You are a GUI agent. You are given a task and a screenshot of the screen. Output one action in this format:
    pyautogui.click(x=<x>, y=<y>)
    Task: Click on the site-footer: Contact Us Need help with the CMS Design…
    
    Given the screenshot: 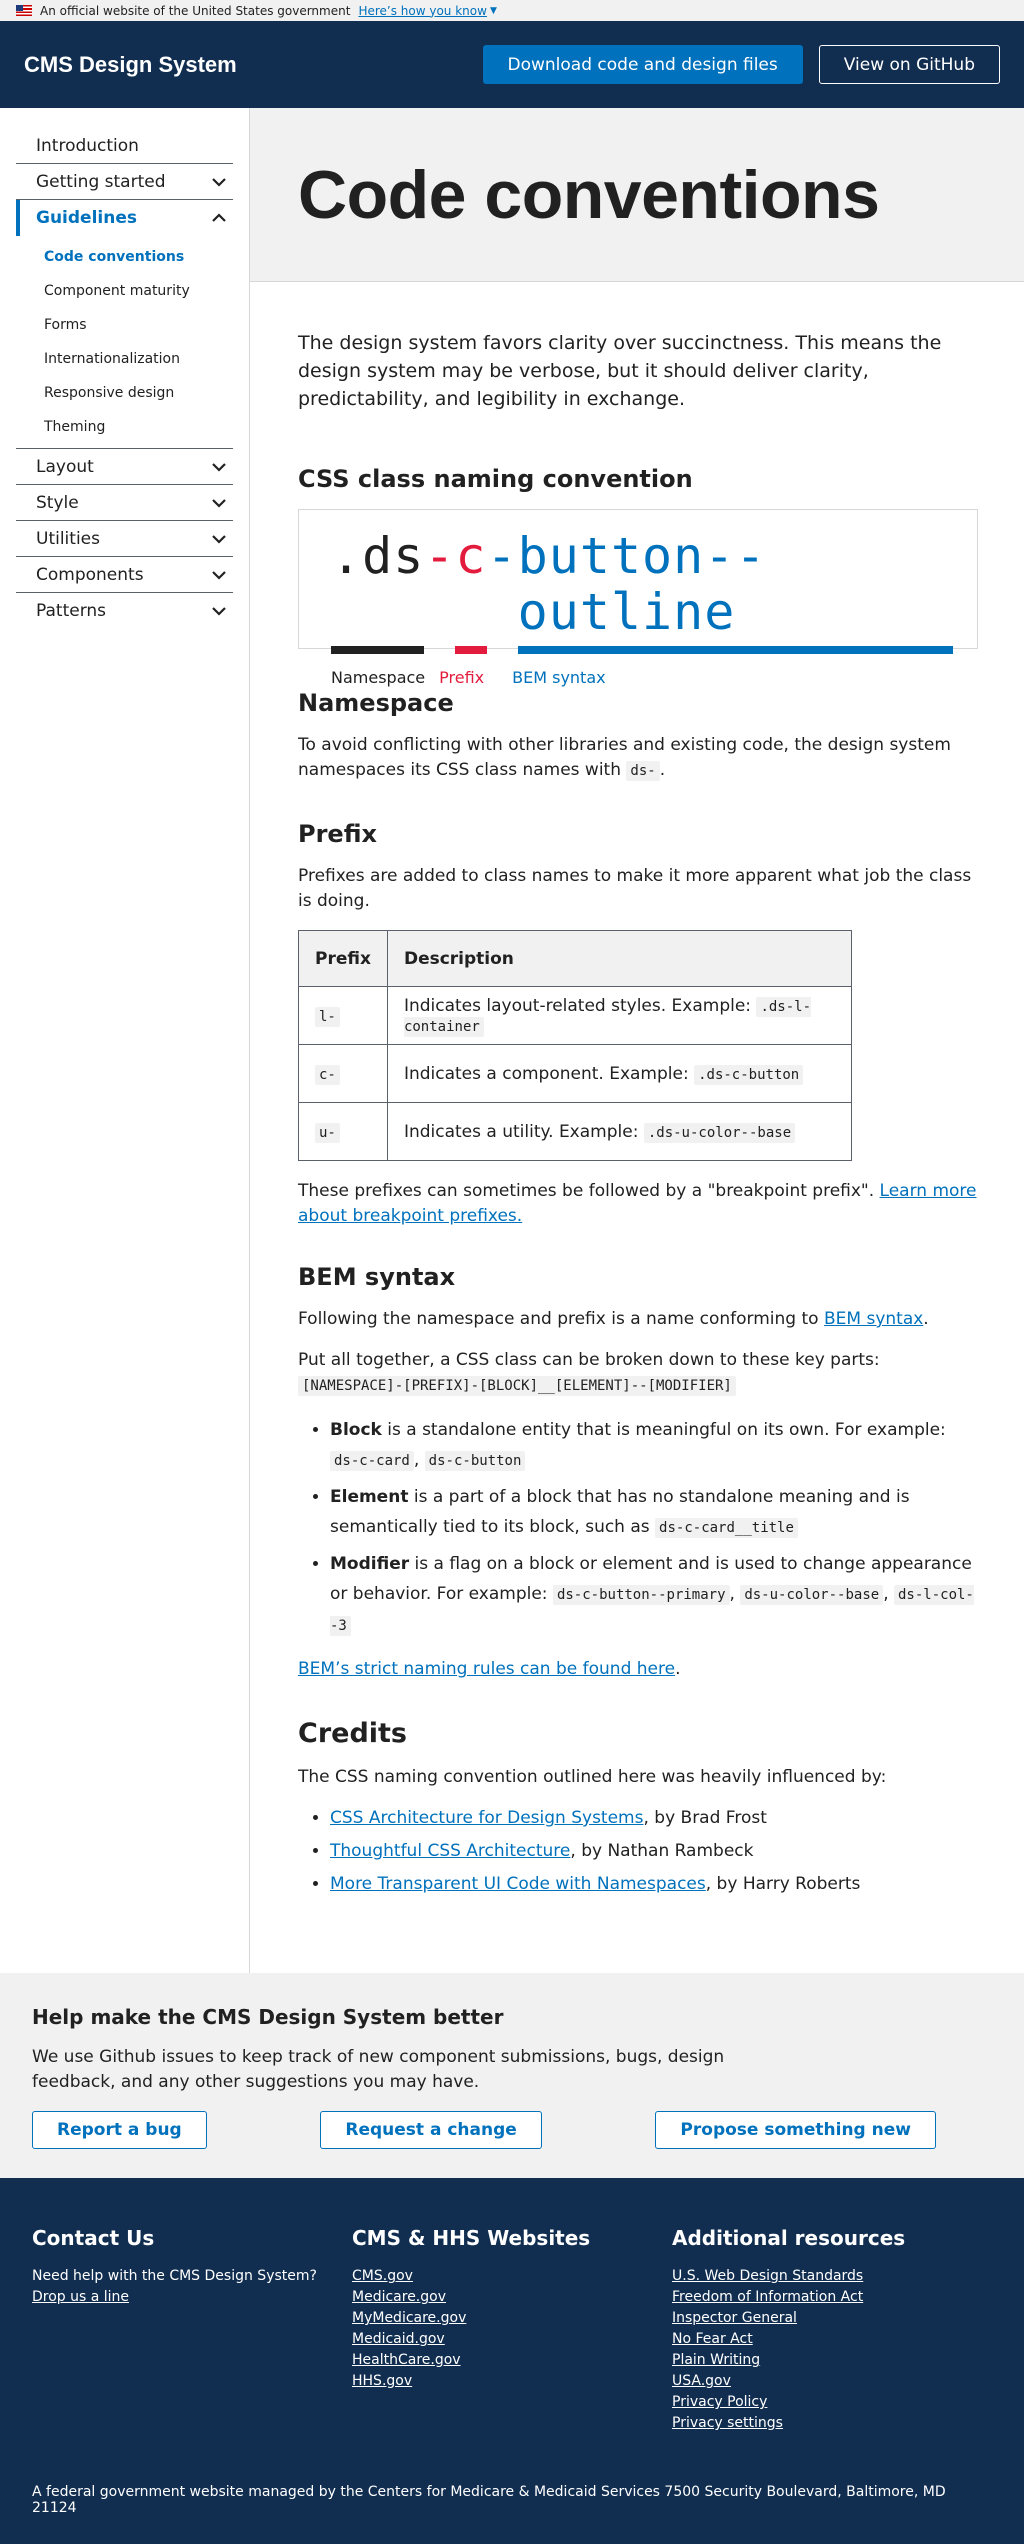 What is the action you would take?
    pyautogui.click(x=512, y=2361)
    